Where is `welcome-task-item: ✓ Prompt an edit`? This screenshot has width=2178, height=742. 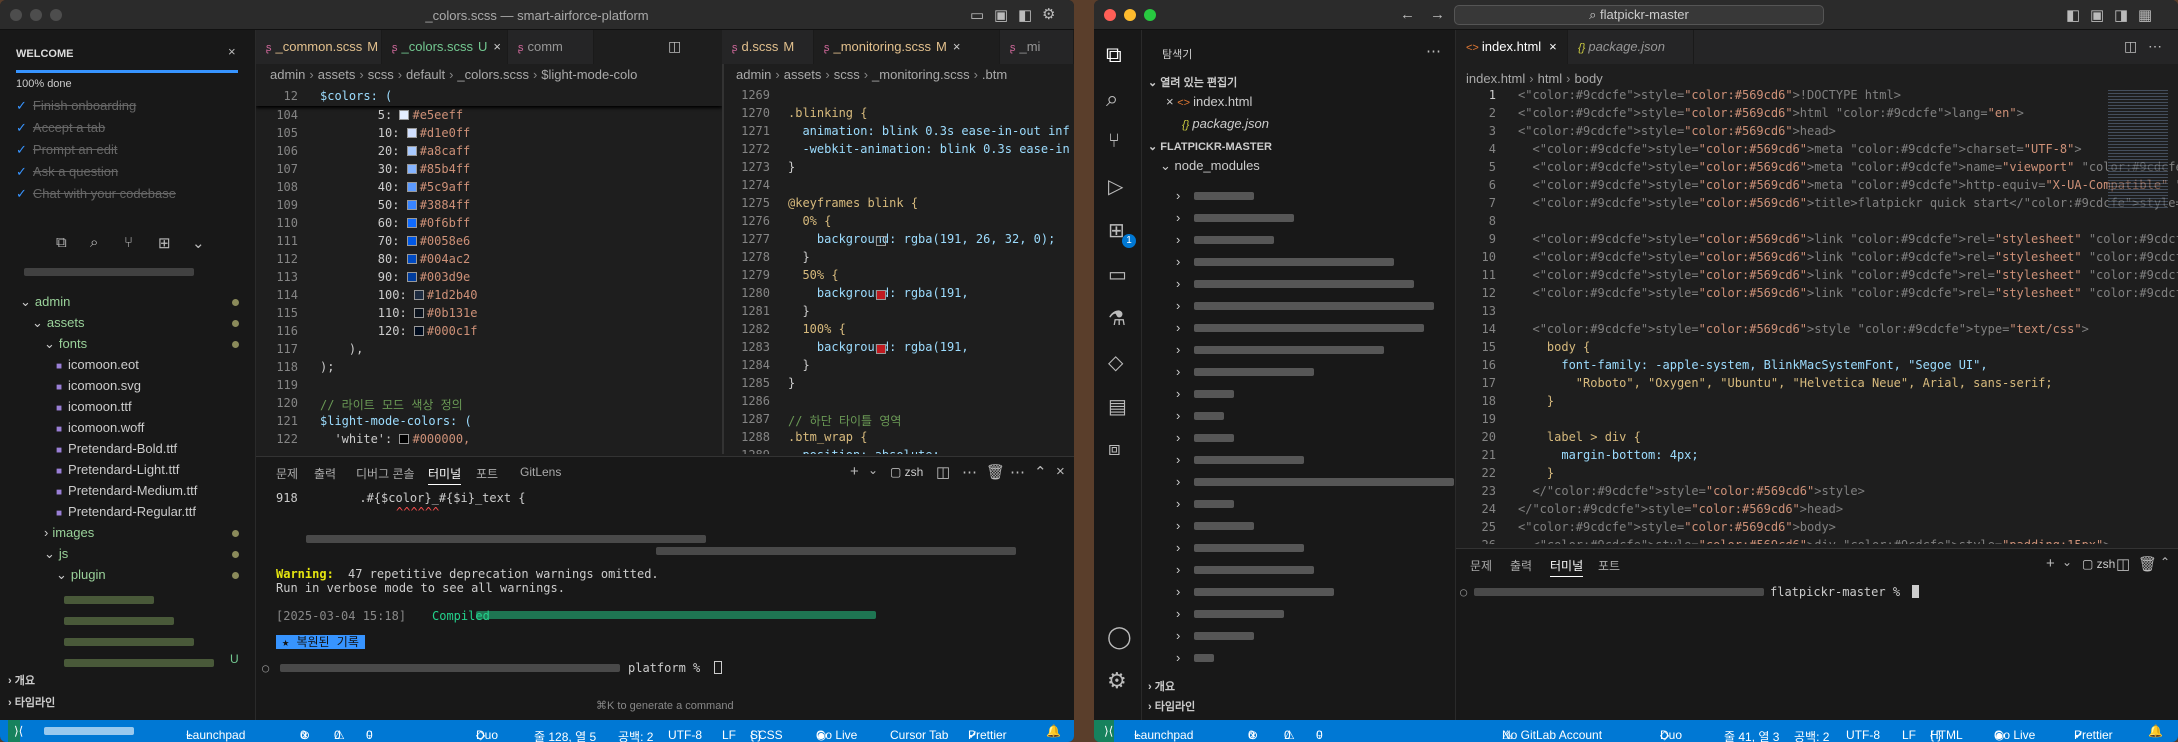 welcome-task-item: ✓ Prompt an edit is located at coordinates (66, 150).